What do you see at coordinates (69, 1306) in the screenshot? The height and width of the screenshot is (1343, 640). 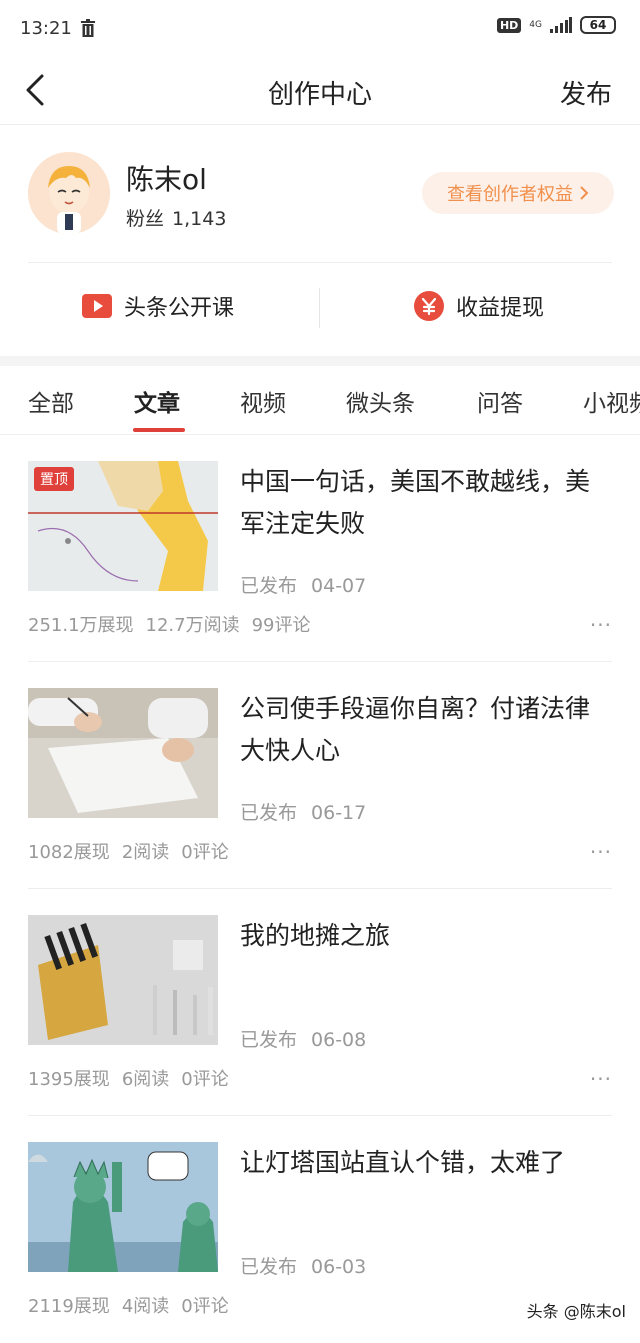 I see `impressions: 2119展现` at bounding box center [69, 1306].